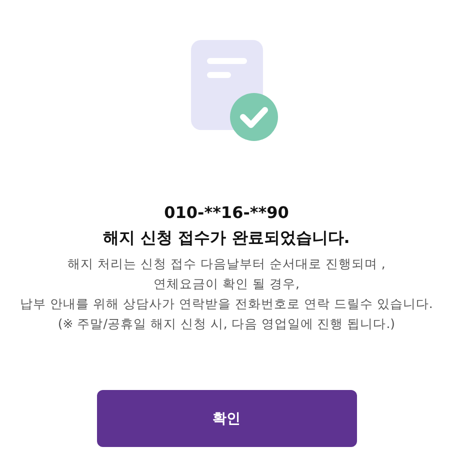  I want to click on phone-number: 010-**16-**90, so click(226, 213).